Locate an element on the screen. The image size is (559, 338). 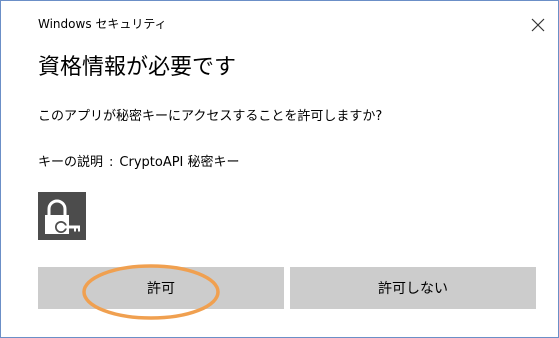
dialog-title: 資格情報が必要です is located at coordinates (137, 67).